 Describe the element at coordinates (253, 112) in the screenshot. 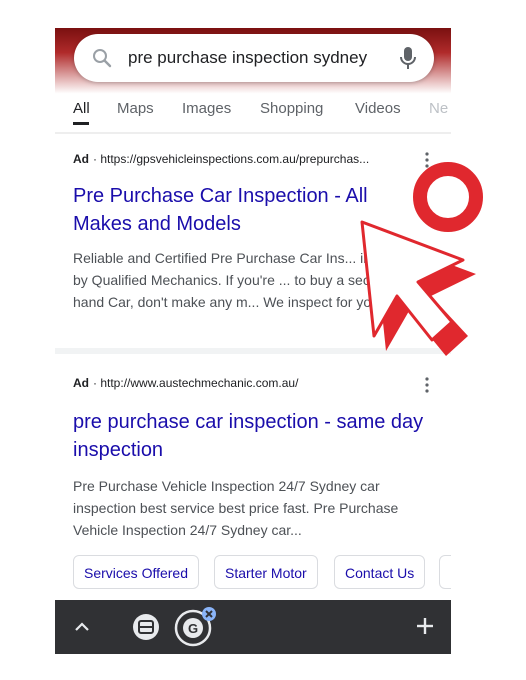

I see `search-tabs: All Maps Images Shopping Videos Ne` at that location.